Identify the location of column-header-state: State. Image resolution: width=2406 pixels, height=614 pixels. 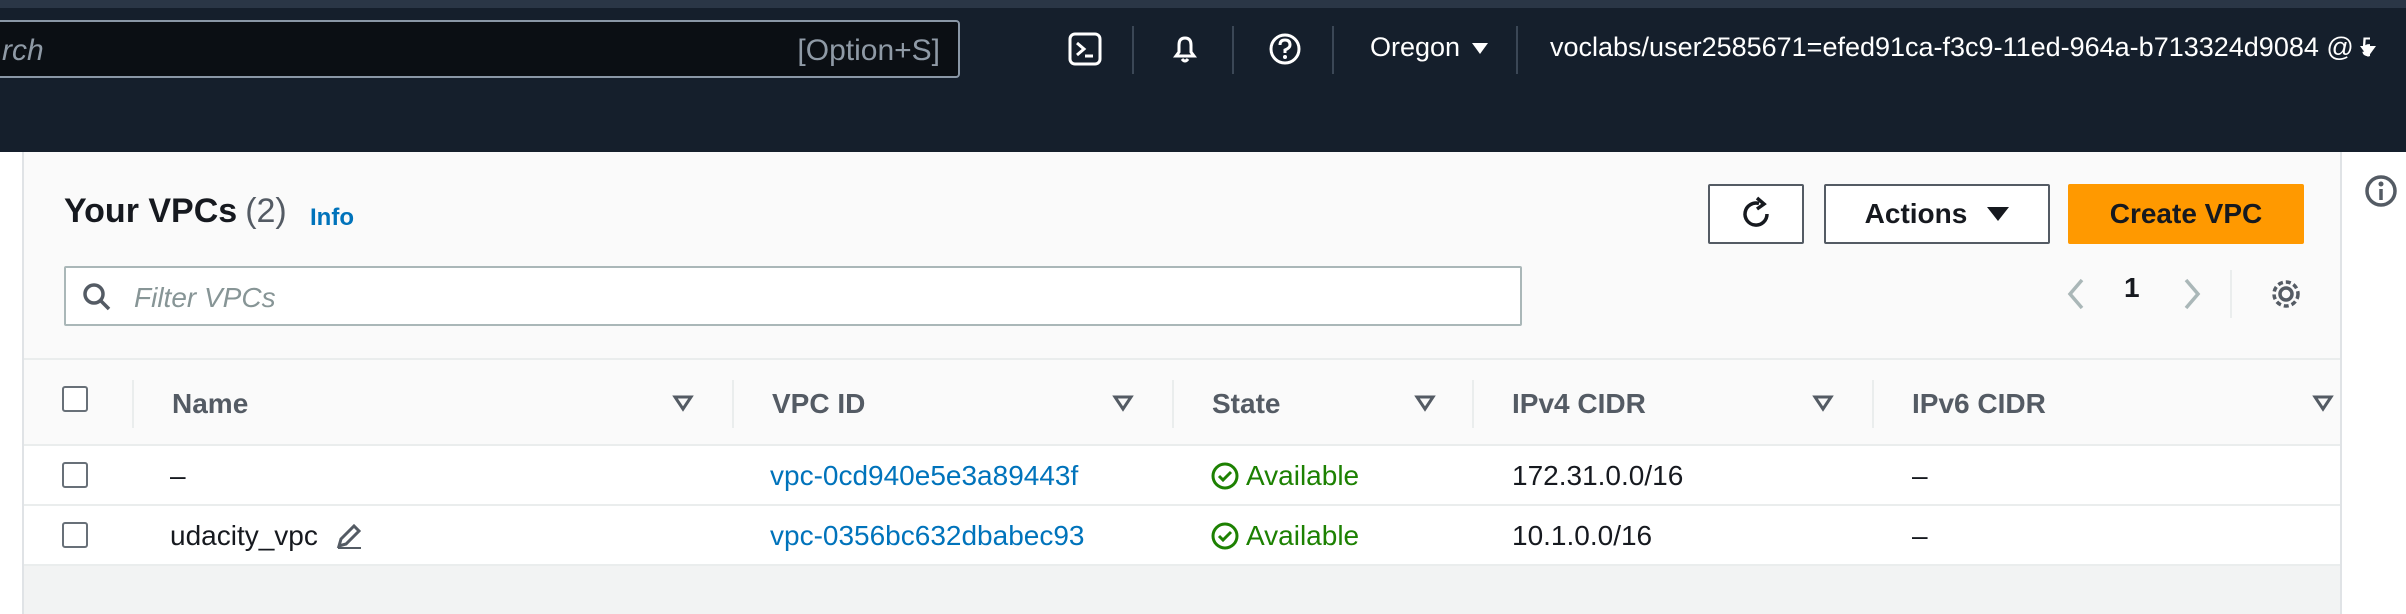
(1246, 404).